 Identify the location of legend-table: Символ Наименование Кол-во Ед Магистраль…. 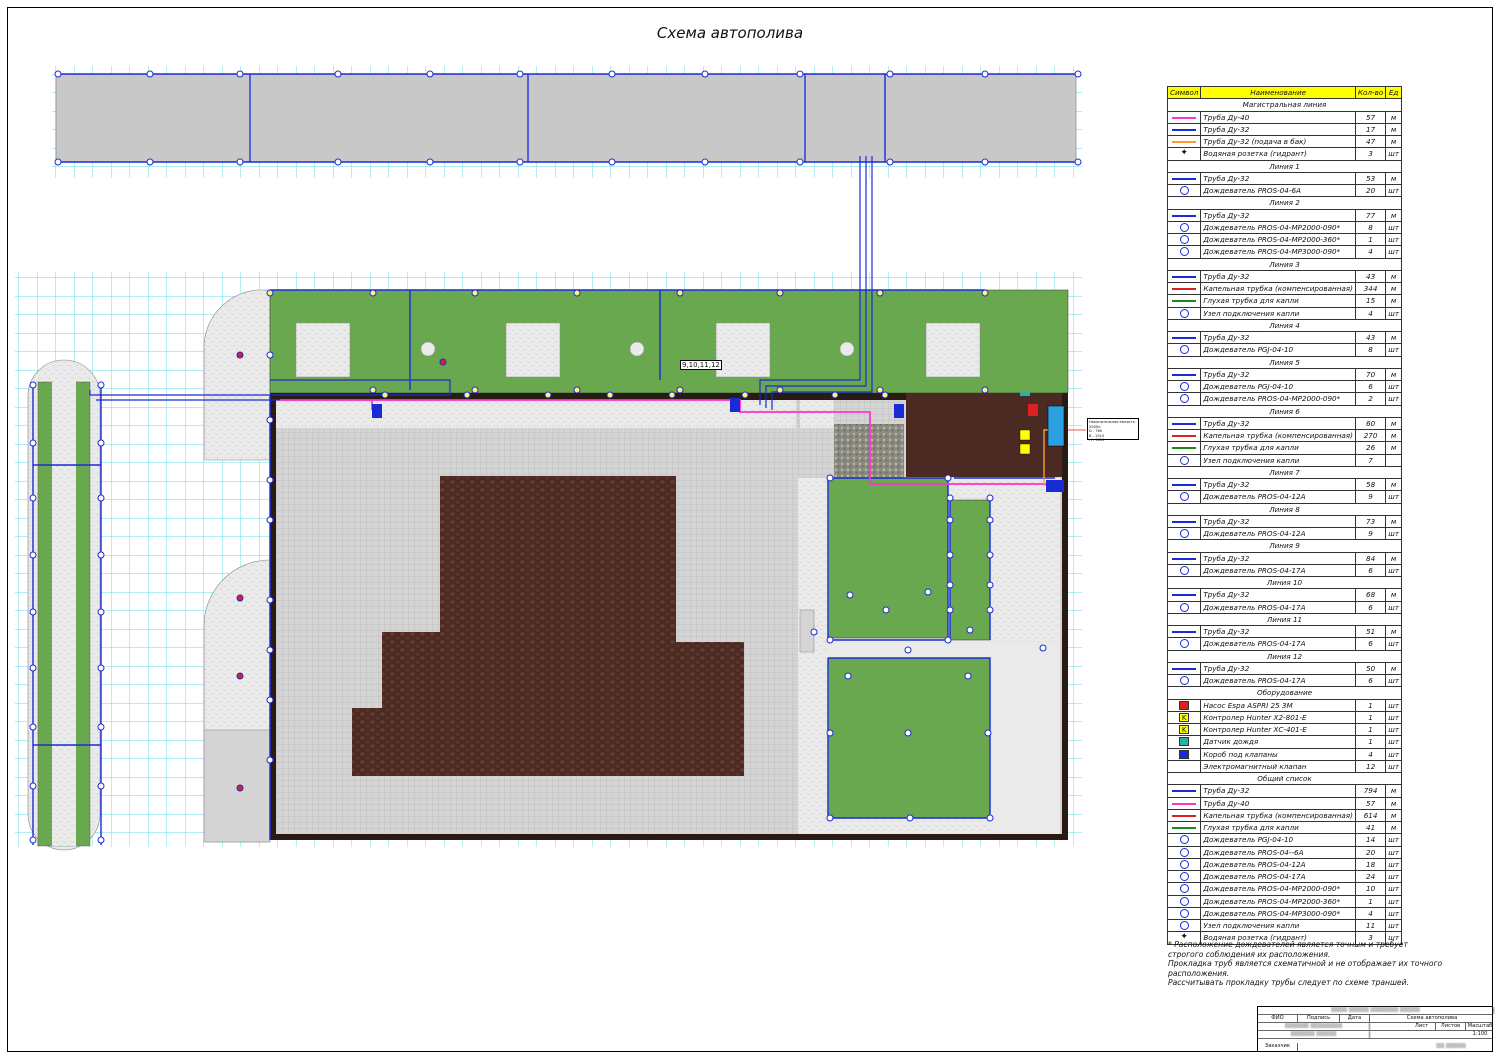
(1284, 515).